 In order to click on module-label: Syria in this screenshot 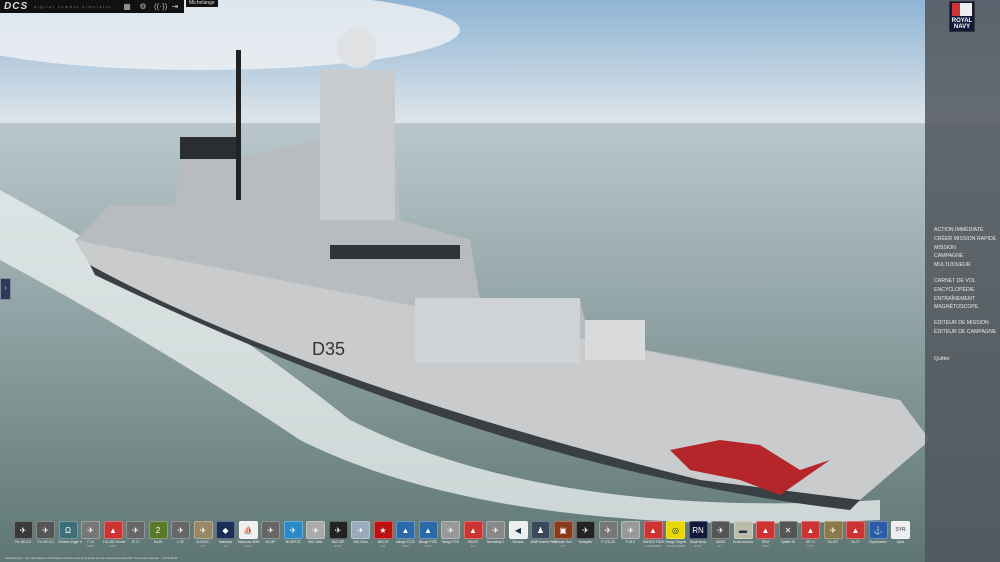, I will do `click(900, 542)`.